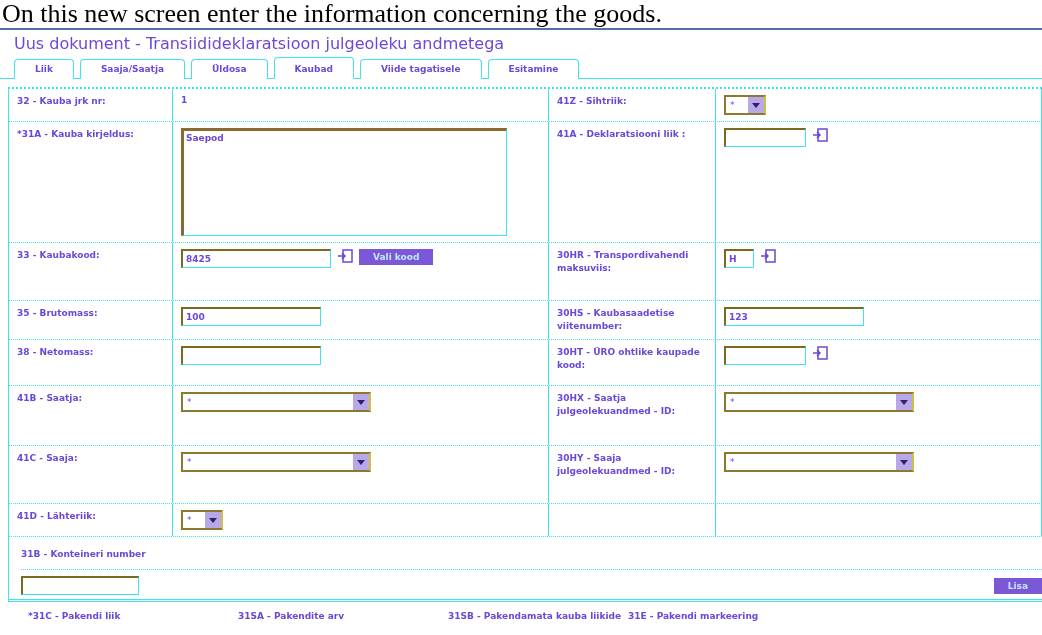 This screenshot has width=1042, height=635. I want to click on tab: Viide tagatisele, so click(420, 69).